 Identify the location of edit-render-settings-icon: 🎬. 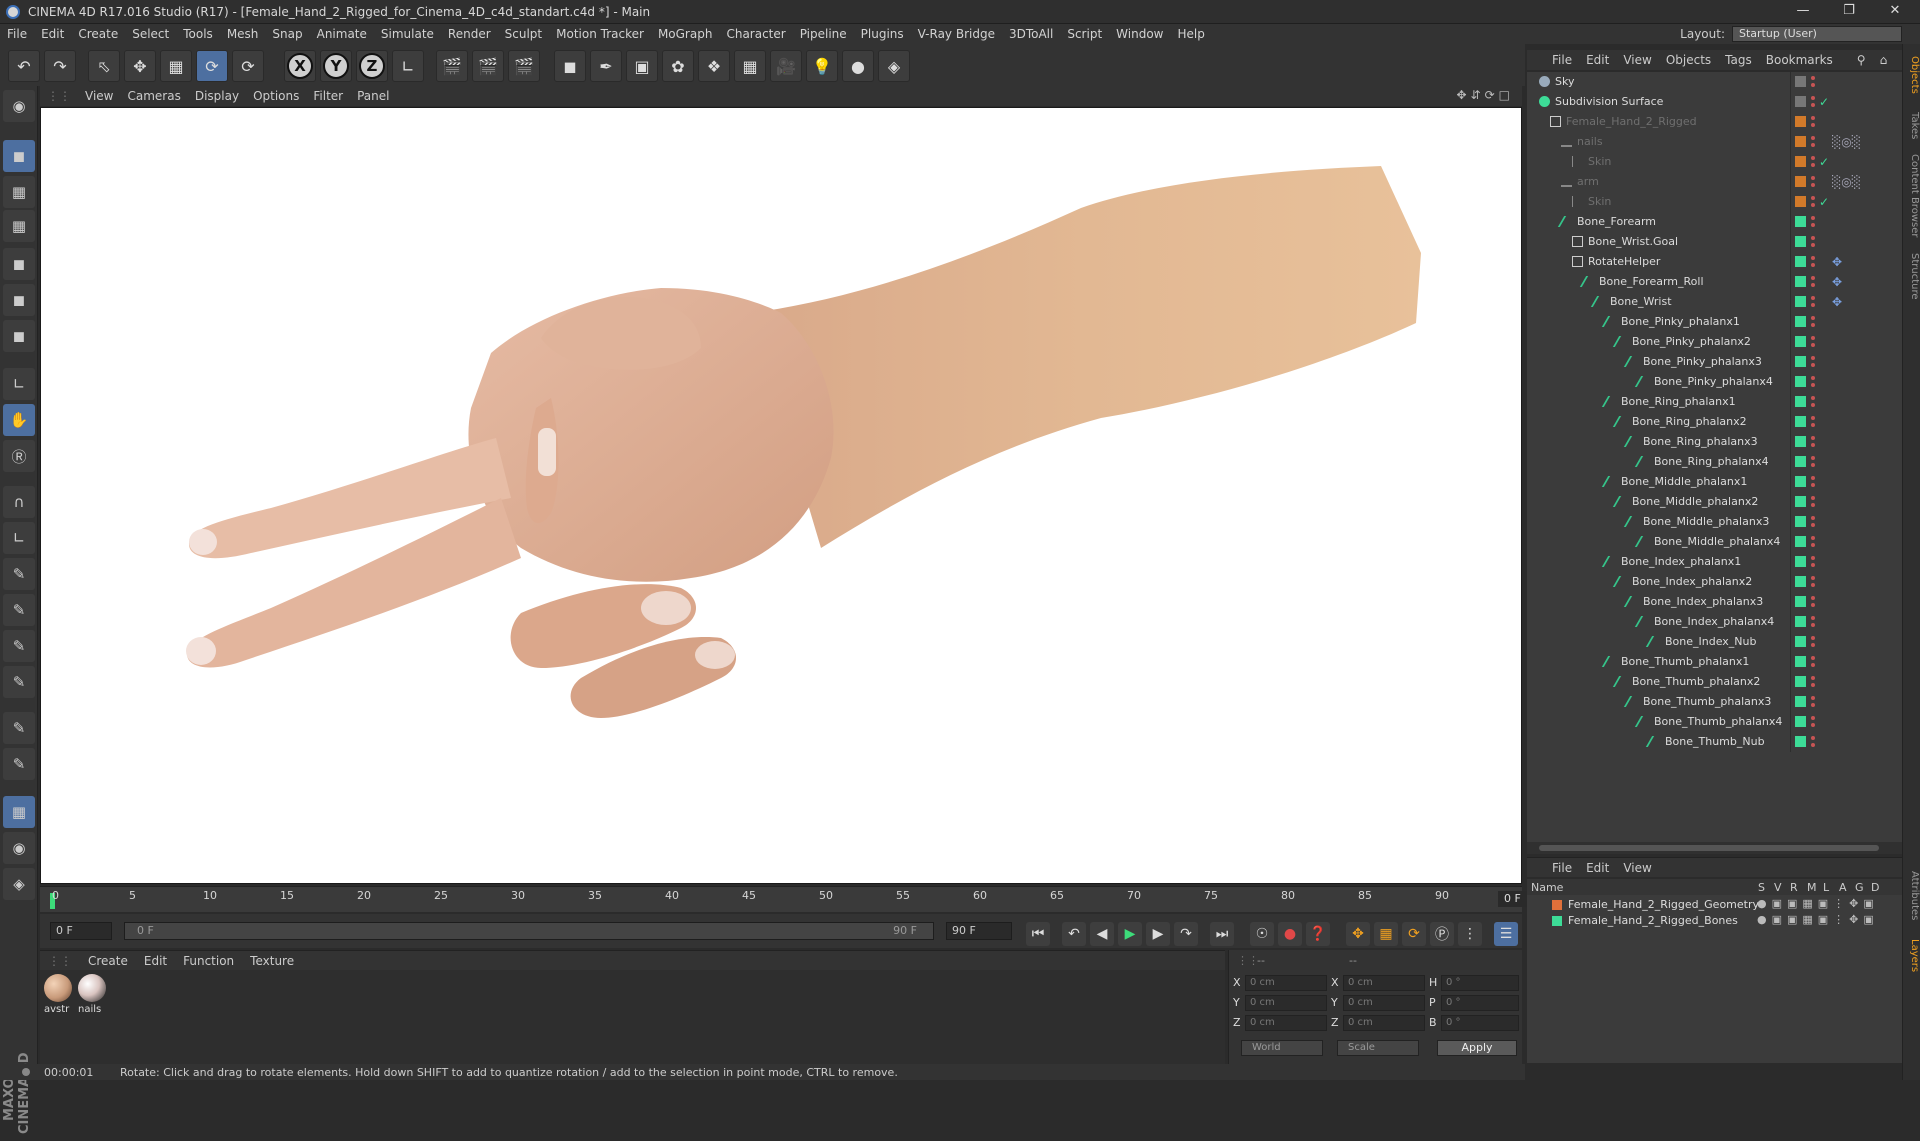
(524, 66).